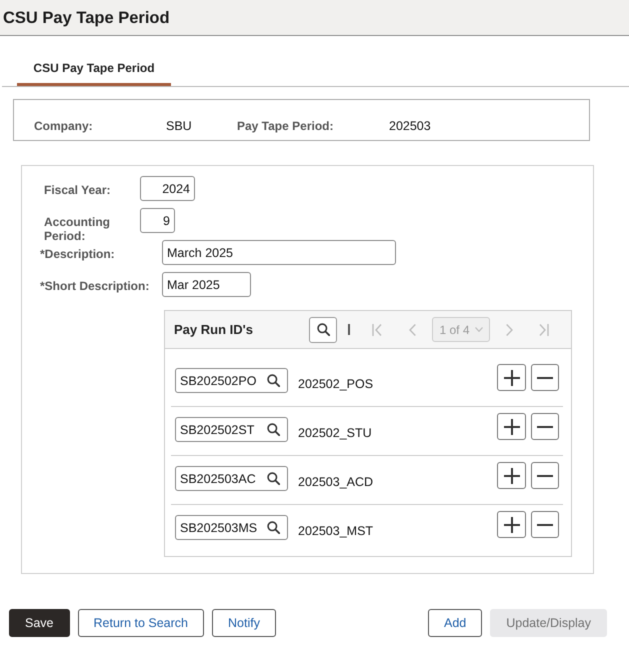  Describe the element at coordinates (206, 284) in the screenshot. I see `text-field: Mar 2025` at that location.